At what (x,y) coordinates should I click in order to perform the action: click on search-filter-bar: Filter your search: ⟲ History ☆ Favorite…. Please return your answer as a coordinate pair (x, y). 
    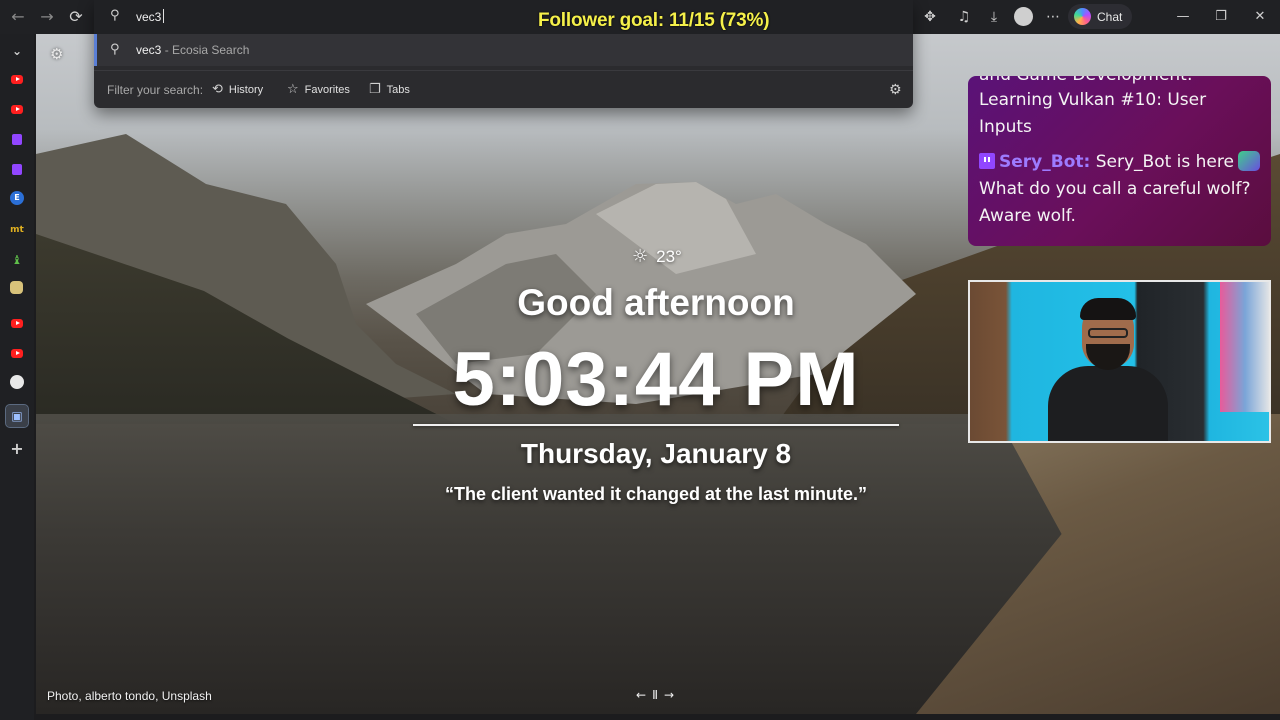
    Looking at the image, I should click on (503, 89).